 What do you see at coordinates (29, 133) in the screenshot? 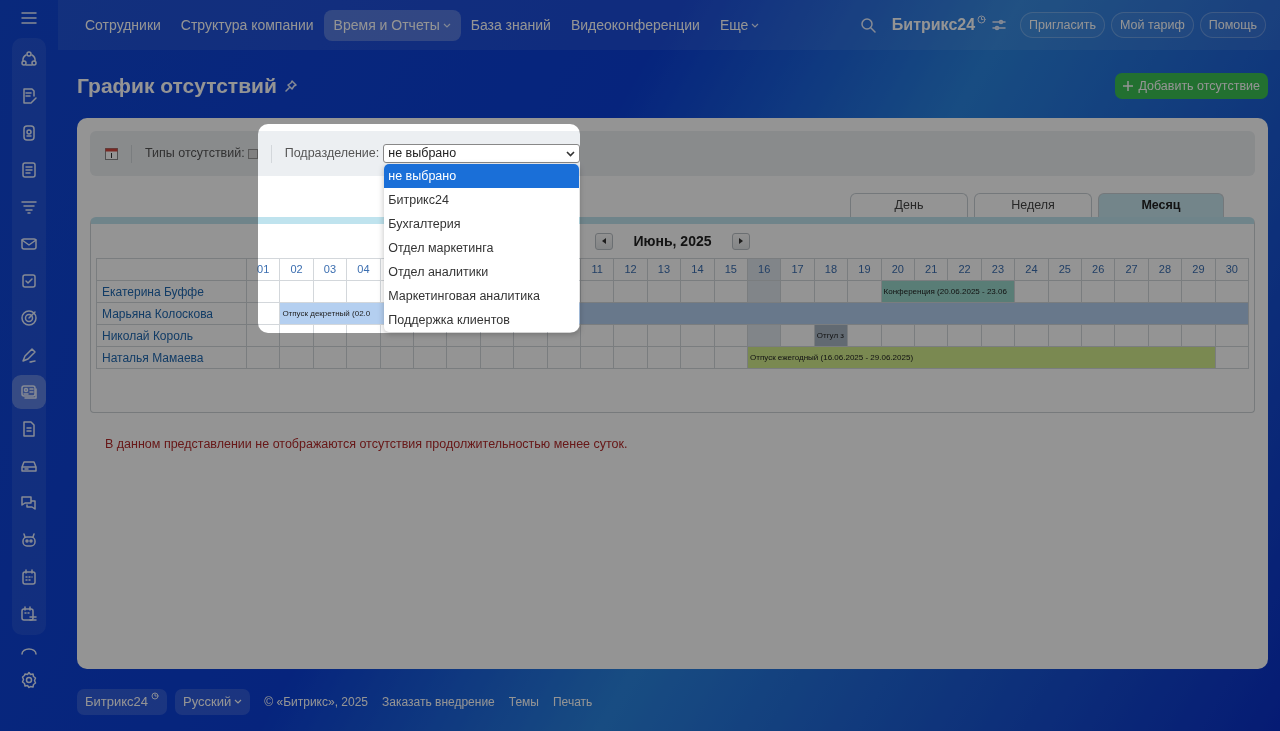
I see `contact-book-icon` at bounding box center [29, 133].